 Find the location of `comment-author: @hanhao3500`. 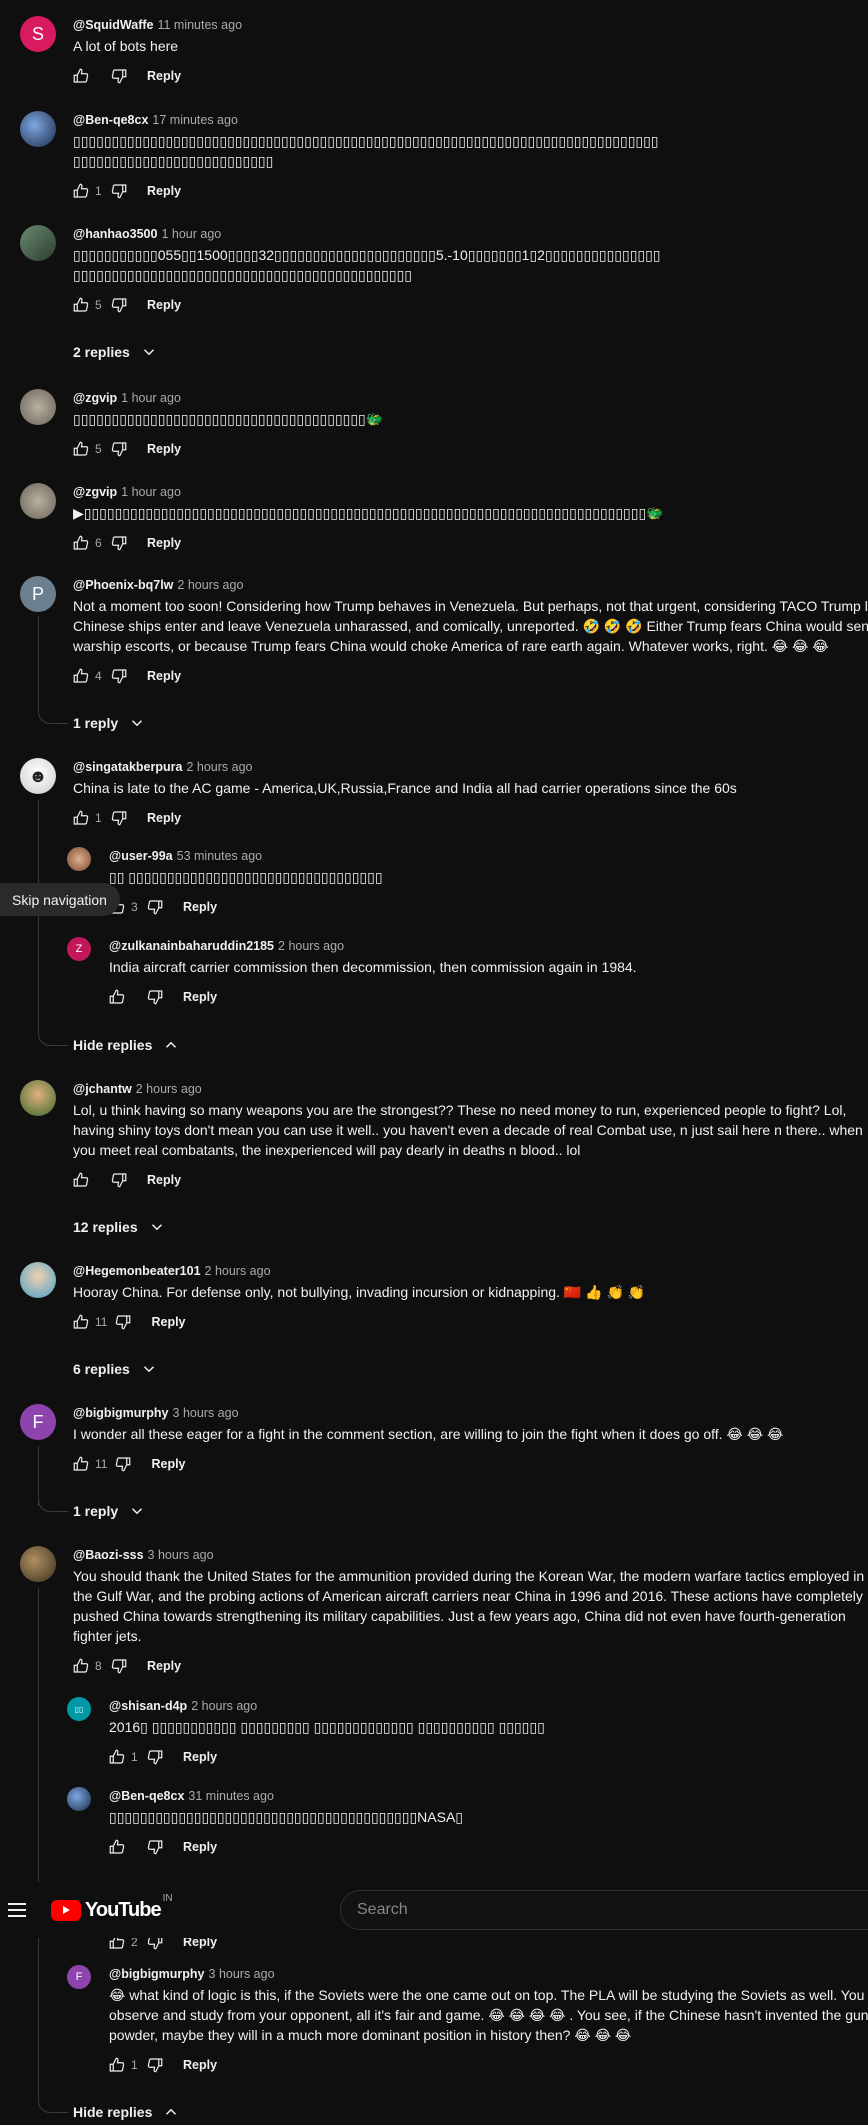

comment-author: @hanhao3500 is located at coordinates (115, 234).